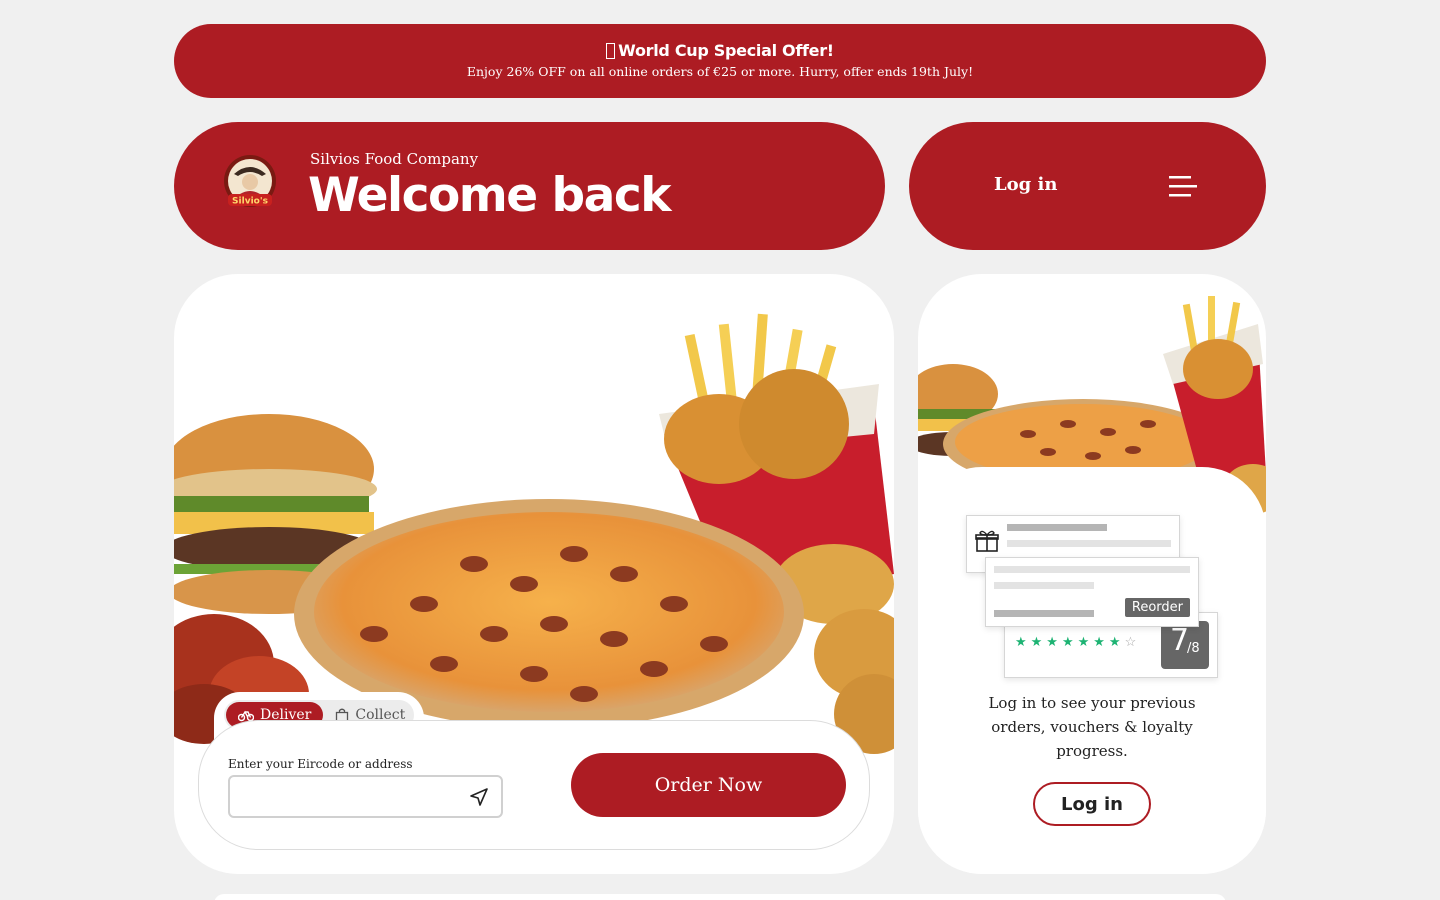 This screenshot has width=1440, height=900. What do you see at coordinates (1092, 592) in the screenshot?
I see `mock-reorder-card: Reorder` at bounding box center [1092, 592].